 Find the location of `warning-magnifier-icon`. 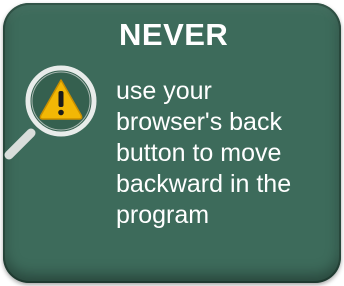

warning-magnifier-icon is located at coordinates (58, 118).